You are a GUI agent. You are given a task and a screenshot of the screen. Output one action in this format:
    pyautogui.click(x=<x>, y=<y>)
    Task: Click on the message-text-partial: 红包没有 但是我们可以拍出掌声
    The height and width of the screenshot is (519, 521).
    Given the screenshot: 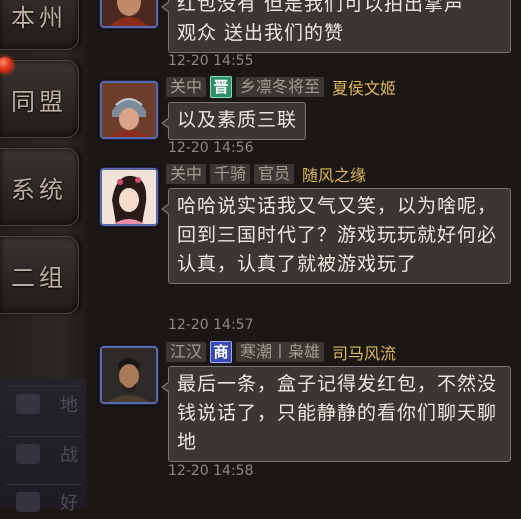 What is the action you would take?
    pyautogui.click(x=321, y=7)
    